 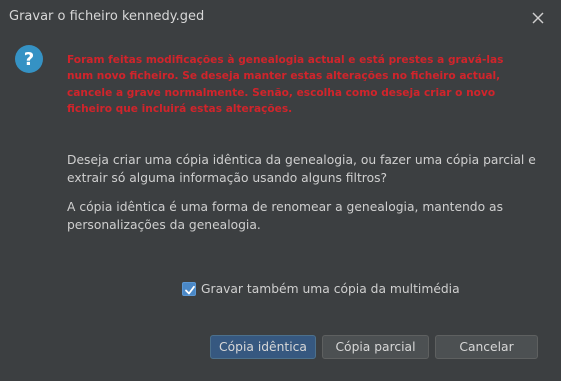 What do you see at coordinates (280, 18) in the screenshot?
I see `title-bar: Gravar o ficheiro kennedy.ged` at bounding box center [280, 18].